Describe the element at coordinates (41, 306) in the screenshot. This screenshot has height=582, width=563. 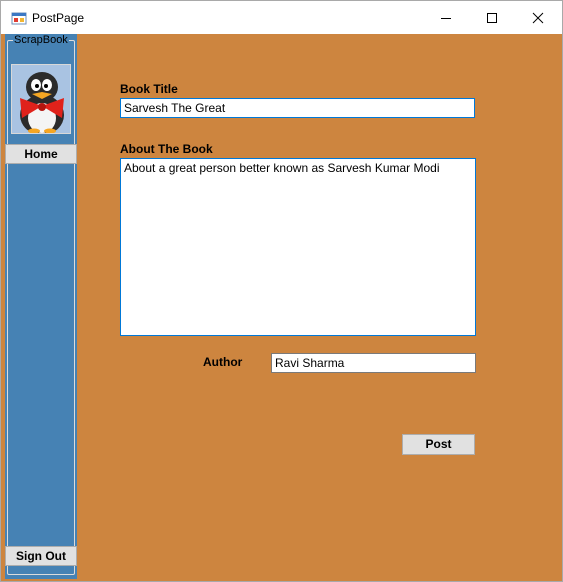
I see `sidebar-panel: ScrapBook Home Sign Out` at that location.